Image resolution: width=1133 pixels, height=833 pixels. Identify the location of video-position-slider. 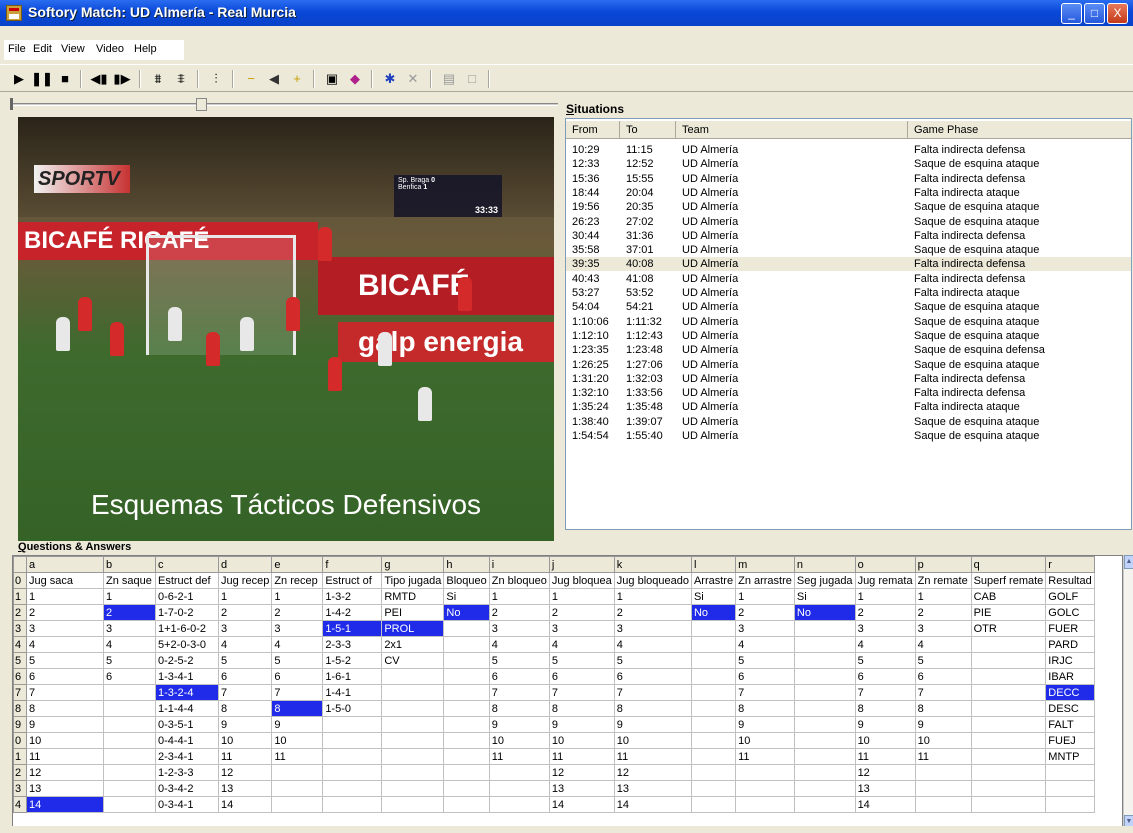
(284, 104).